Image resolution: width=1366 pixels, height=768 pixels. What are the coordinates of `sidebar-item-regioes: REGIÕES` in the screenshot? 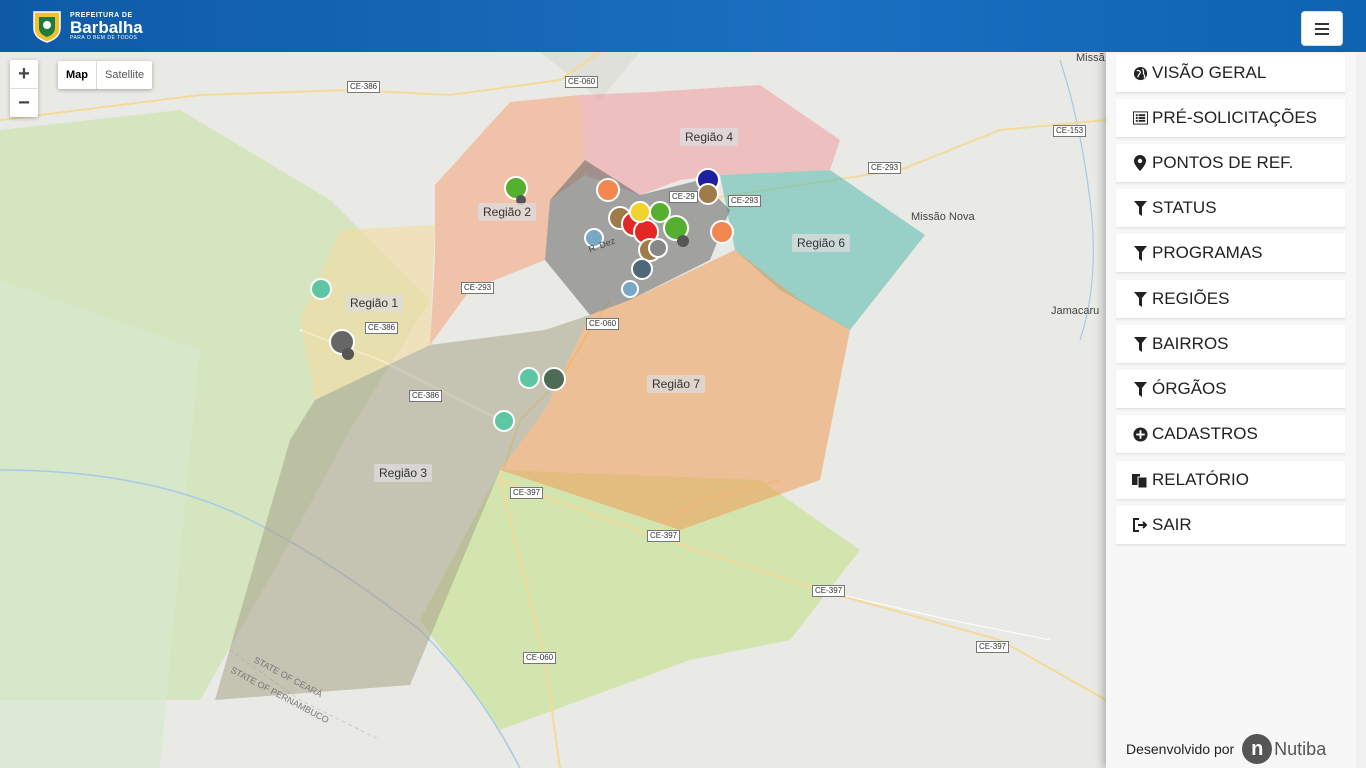 It's located at (1230, 299).